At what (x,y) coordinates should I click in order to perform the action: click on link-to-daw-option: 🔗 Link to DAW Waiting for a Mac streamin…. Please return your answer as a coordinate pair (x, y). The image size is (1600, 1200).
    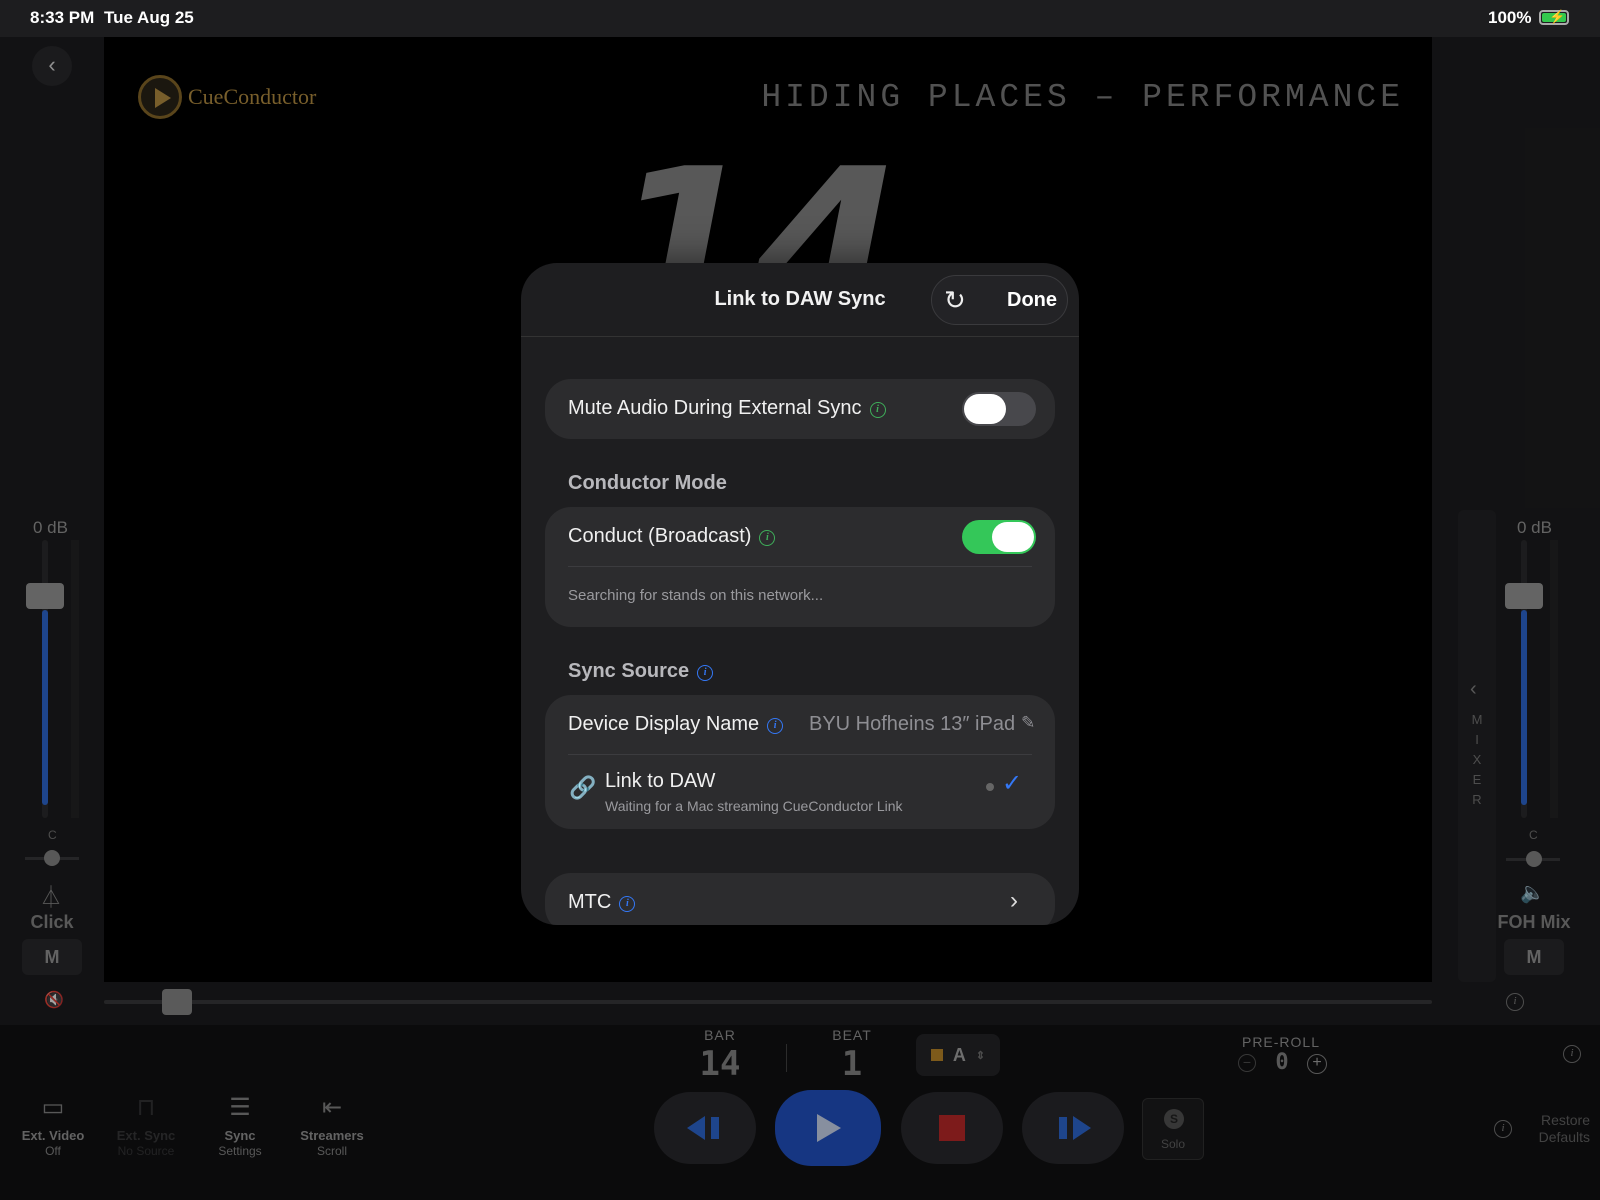
    Looking at the image, I should click on (800, 792).